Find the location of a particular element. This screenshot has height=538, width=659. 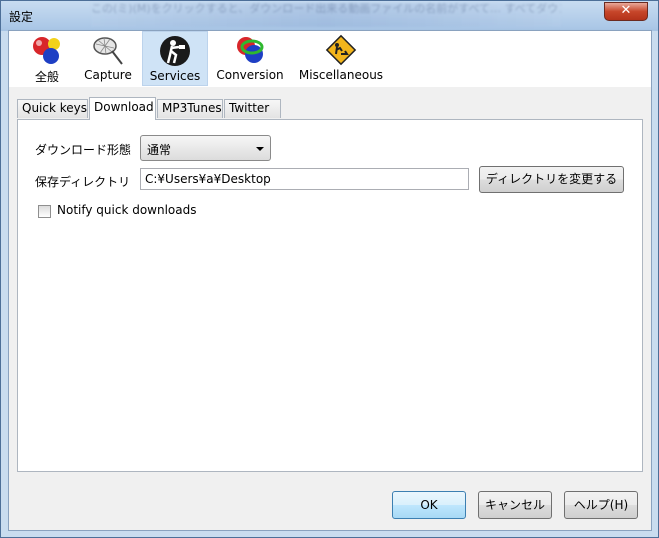

toolbar-item-capture: Capture is located at coordinates (108, 58).